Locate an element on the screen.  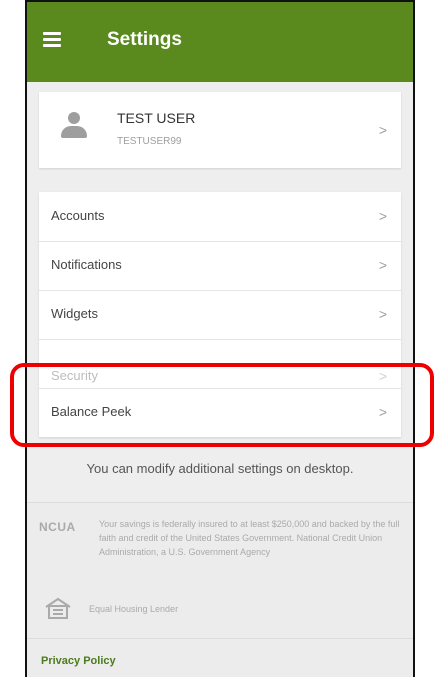
user-name: TEST USER is located at coordinates (156, 118).